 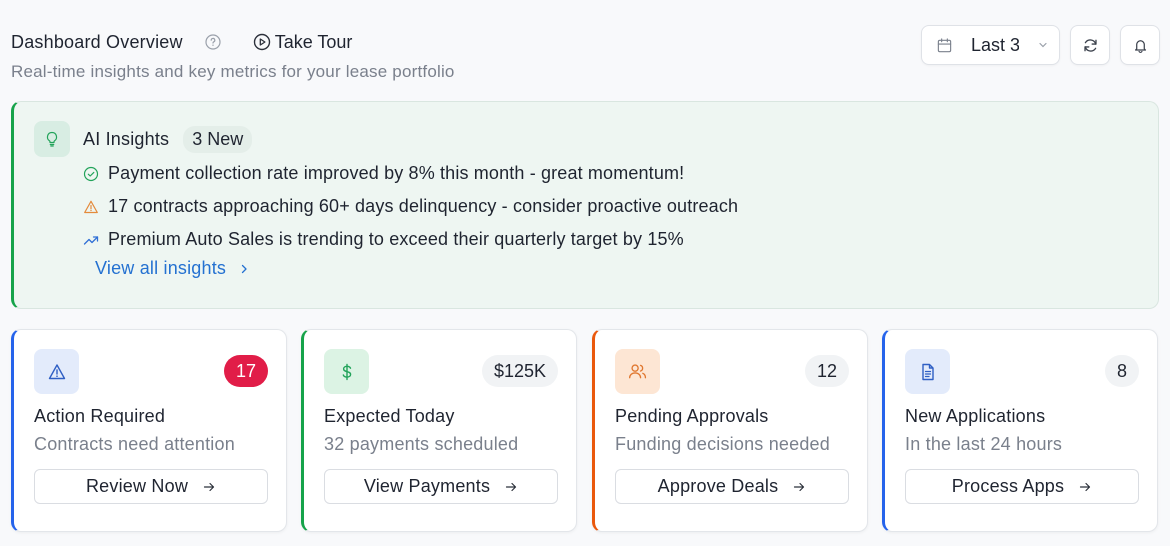 I want to click on notifications-button, so click(x=1140, y=45).